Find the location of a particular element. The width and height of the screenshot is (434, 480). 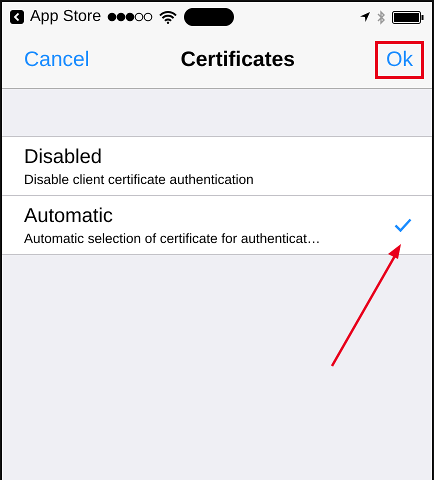

redaction-mark is located at coordinates (209, 17).